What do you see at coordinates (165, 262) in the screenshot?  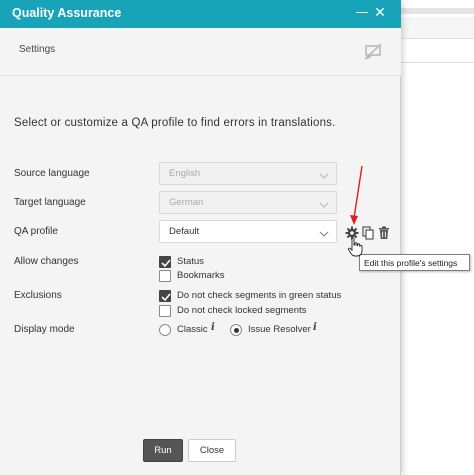 I see `status-checkbox` at bounding box center [165, 262].